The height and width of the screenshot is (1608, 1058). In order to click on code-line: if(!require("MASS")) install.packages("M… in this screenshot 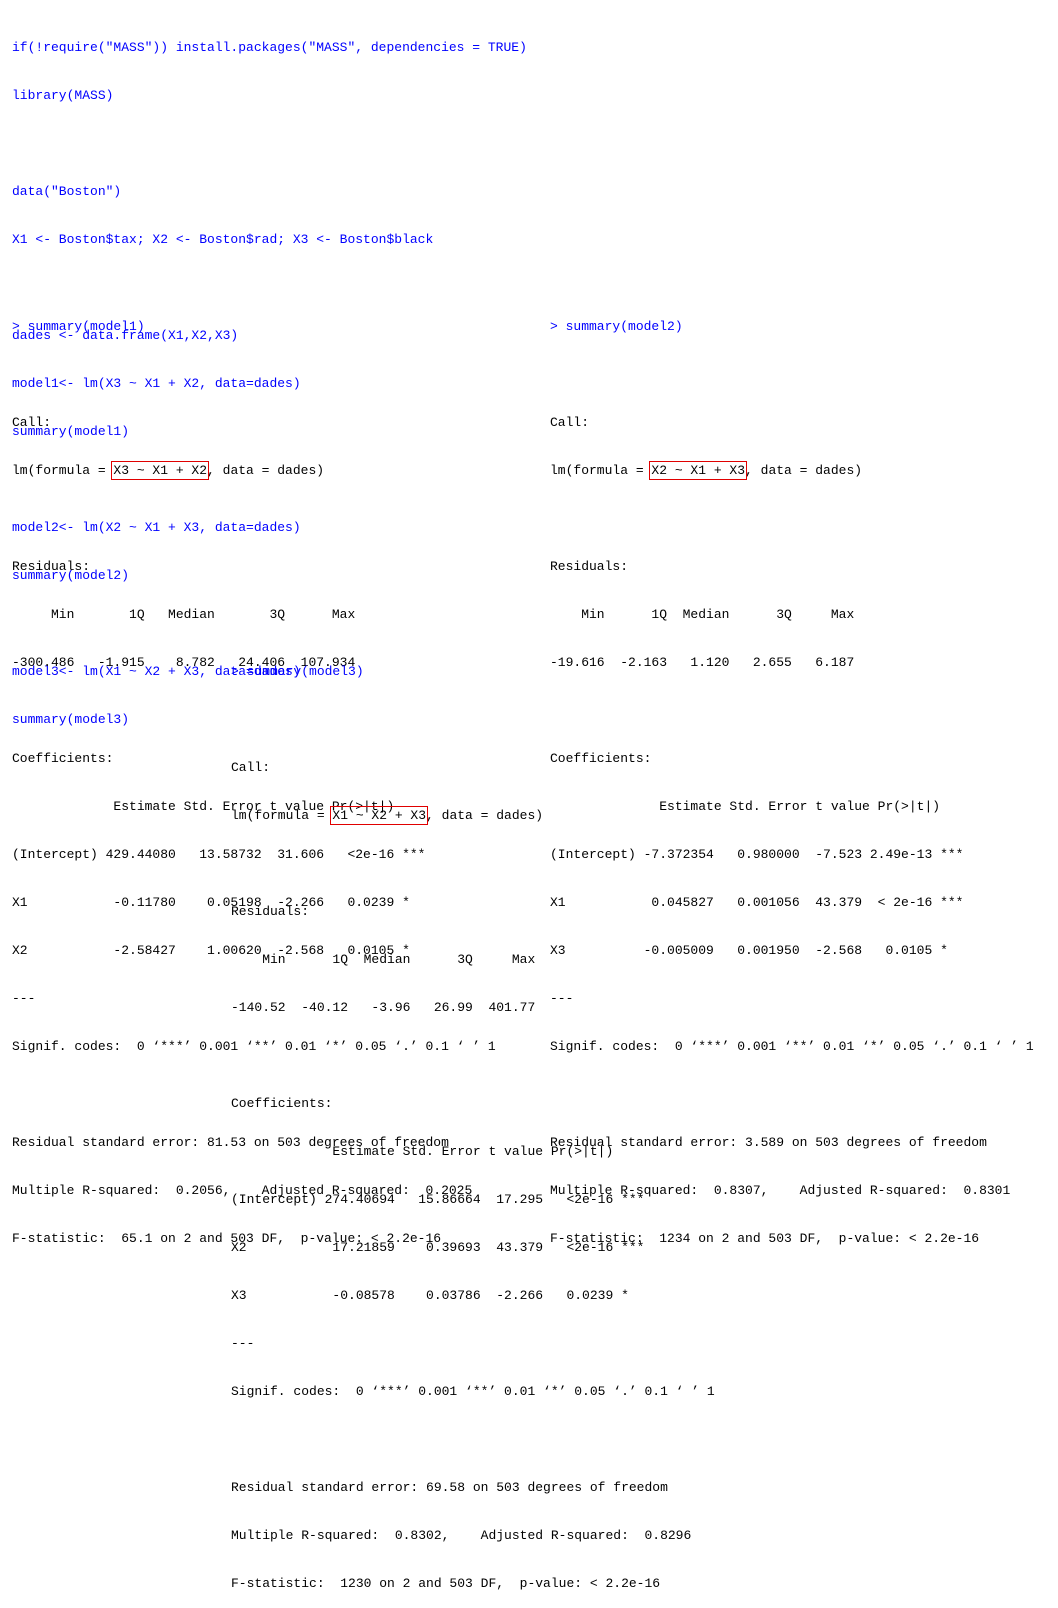, I will do `click(269, 47)`.